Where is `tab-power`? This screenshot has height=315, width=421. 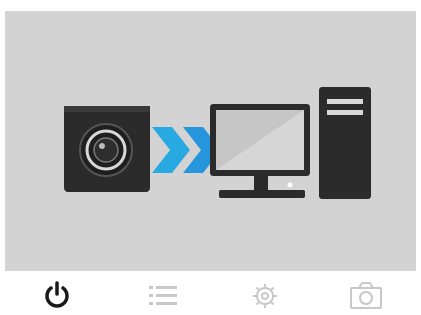
tab-power is located at coordinates (57, 295).